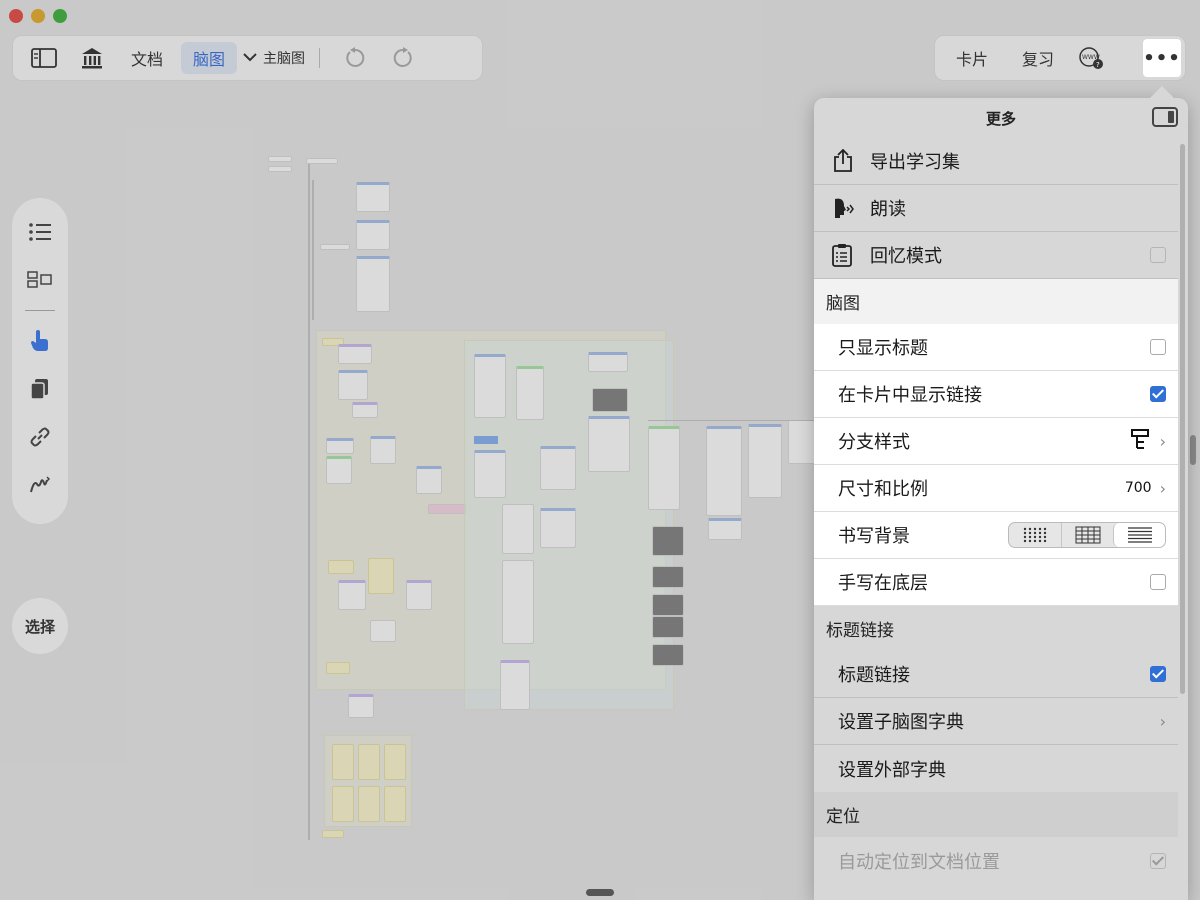  What do you see at coordinates (40, 232) in the screenshot?
I see `outline-list-icon` at bounding box center [40, 232].